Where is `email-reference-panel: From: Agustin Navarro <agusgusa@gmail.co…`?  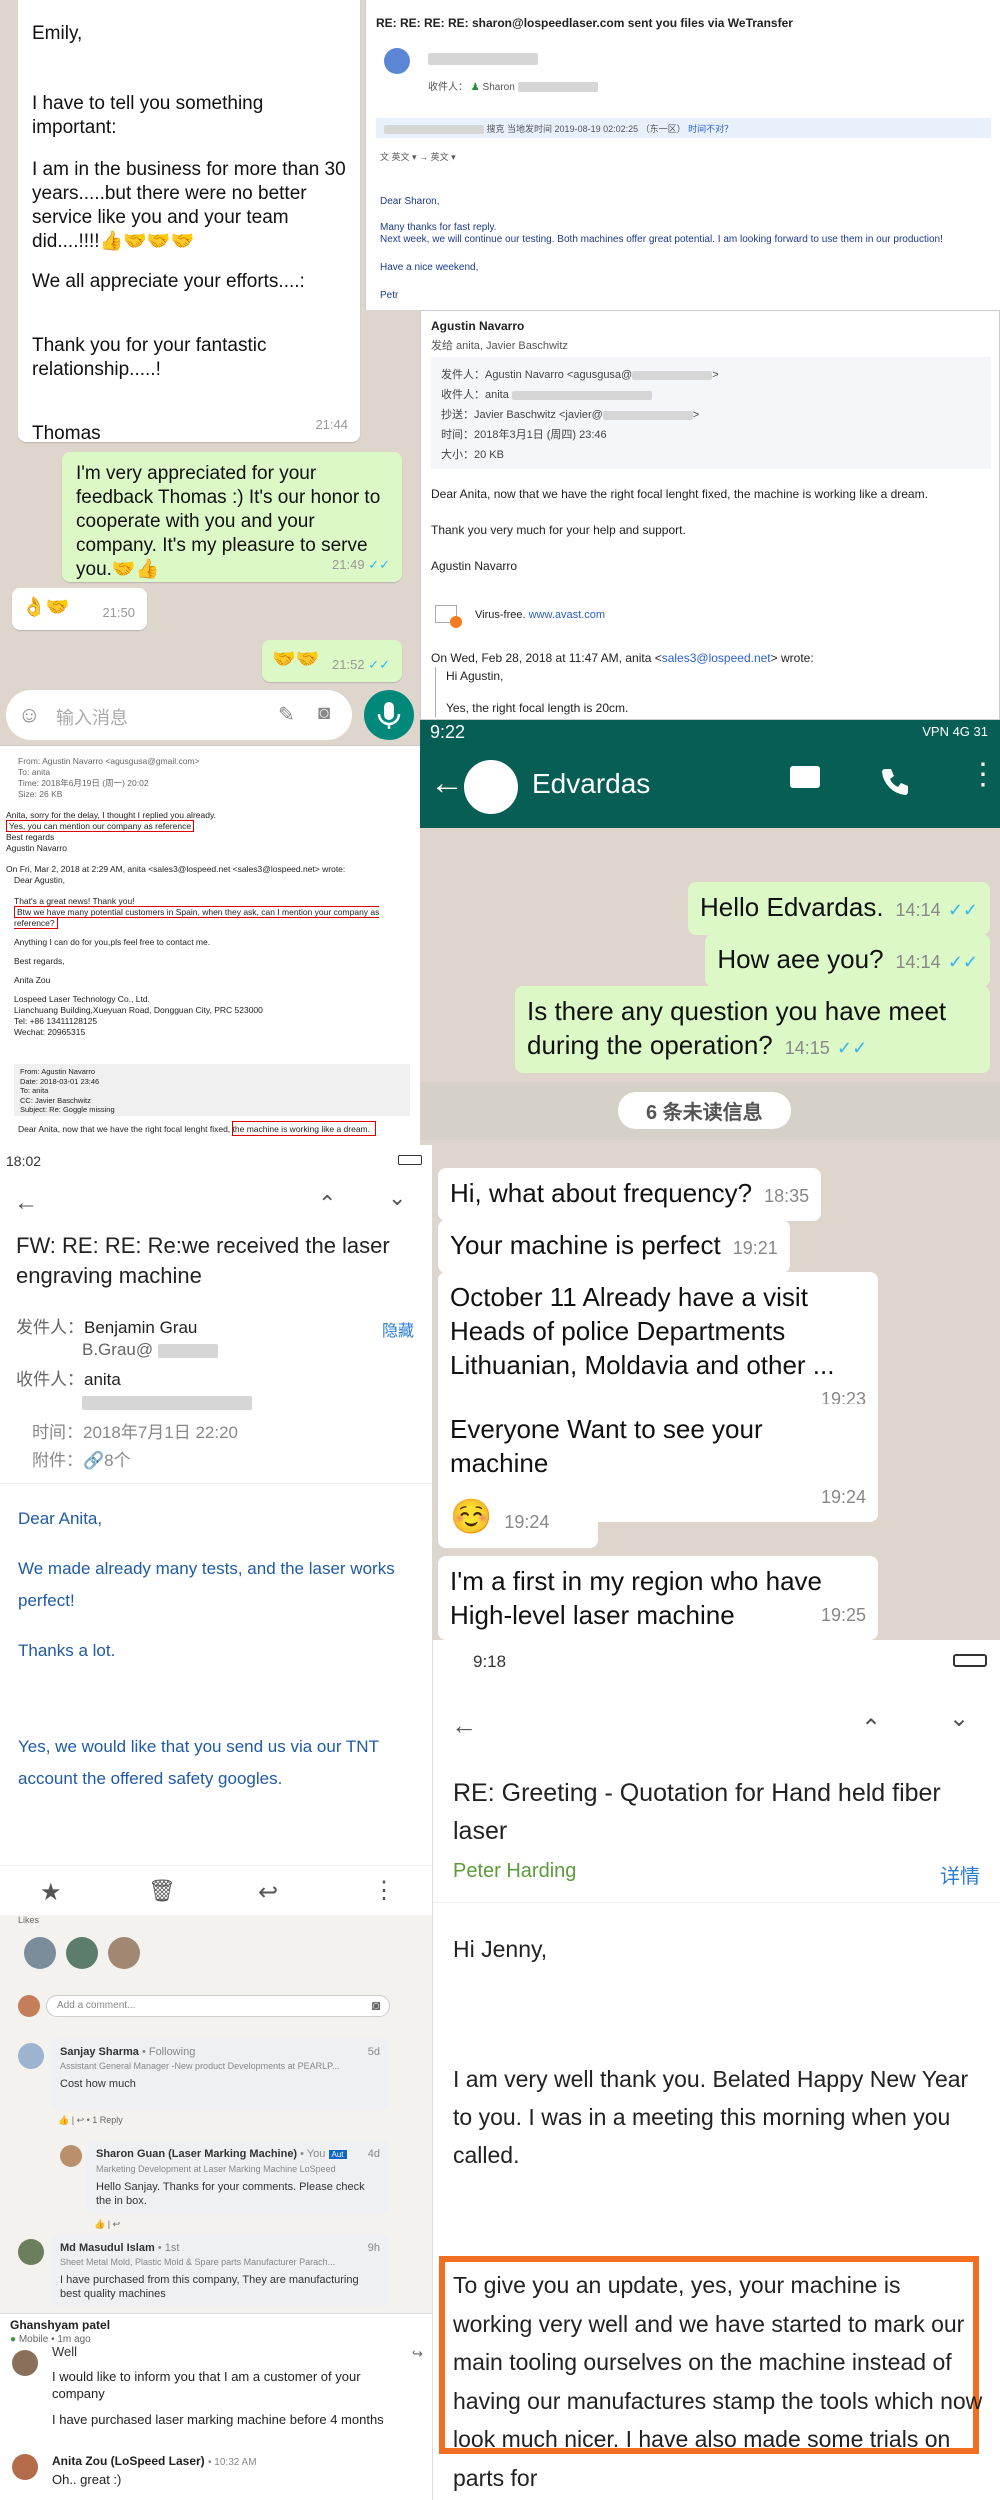 email-reference-panel: From: Agustin Navarro <agusgusa@gmail.co… is located at coordinates (210, 945).